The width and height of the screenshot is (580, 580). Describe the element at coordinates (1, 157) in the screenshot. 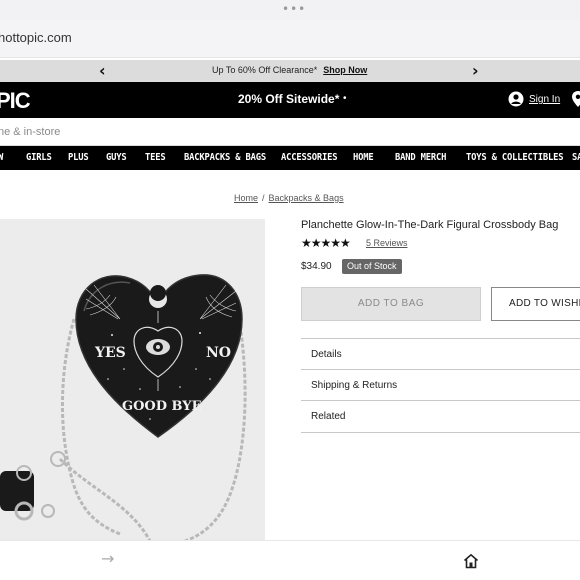

I see `nav-item-new: W` at that location.